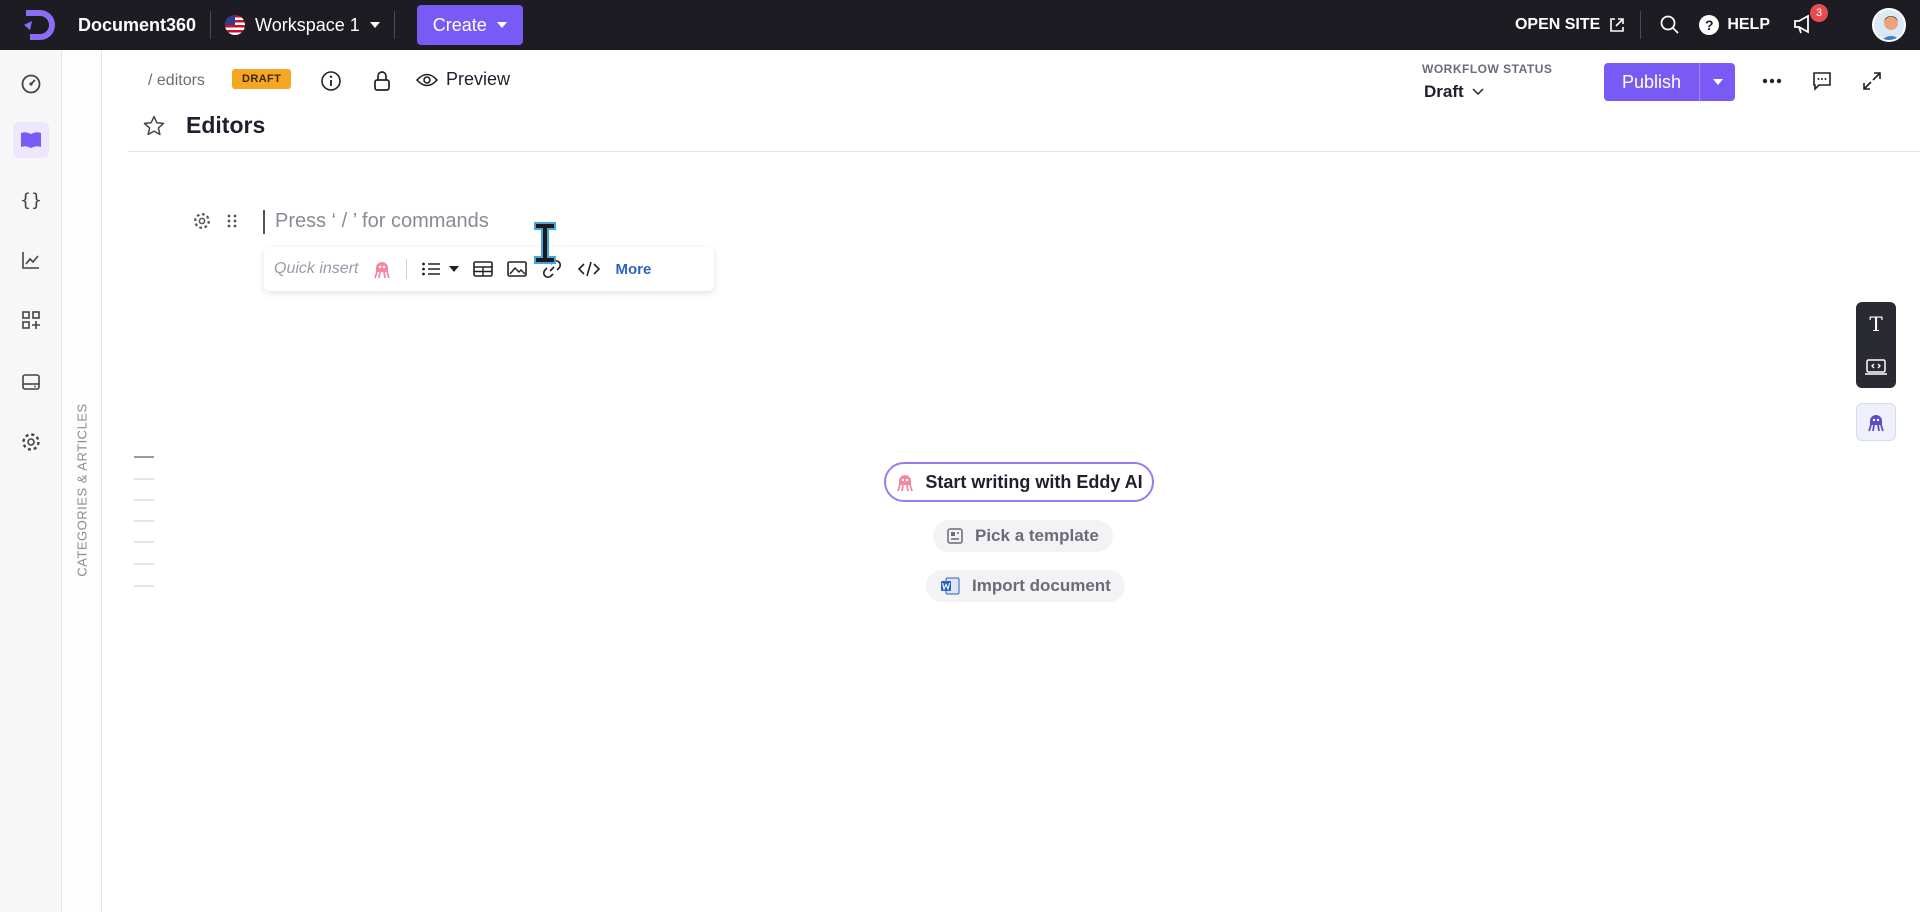 The image size is (1920, 912). I want to click on text-cursor-icon, so click(545, 243).